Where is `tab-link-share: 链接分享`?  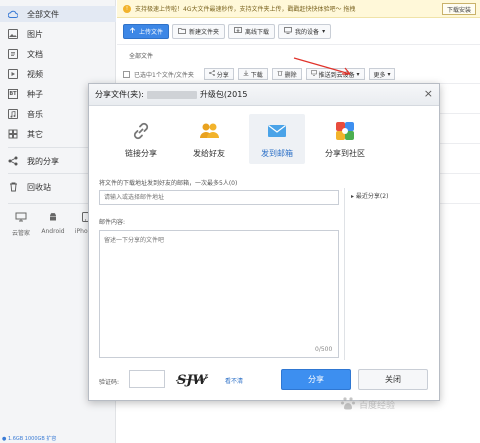
tab-link-share: 链接分享 is located at coordinates (141, 139).